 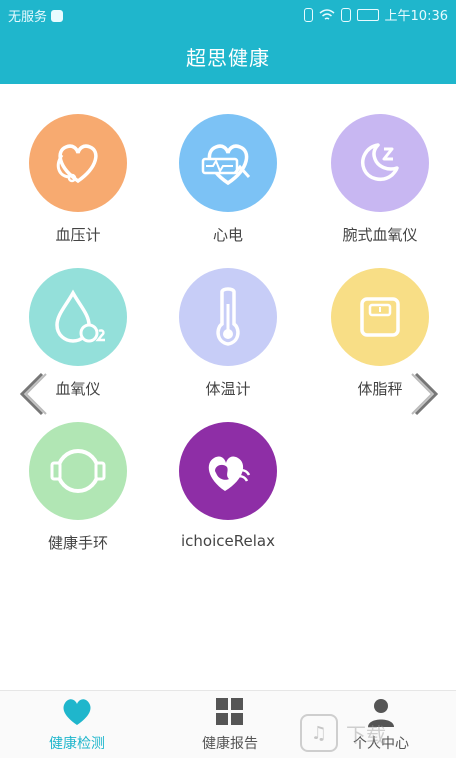 I want to click on device-label: 体温计, so click(x=228, y=389).